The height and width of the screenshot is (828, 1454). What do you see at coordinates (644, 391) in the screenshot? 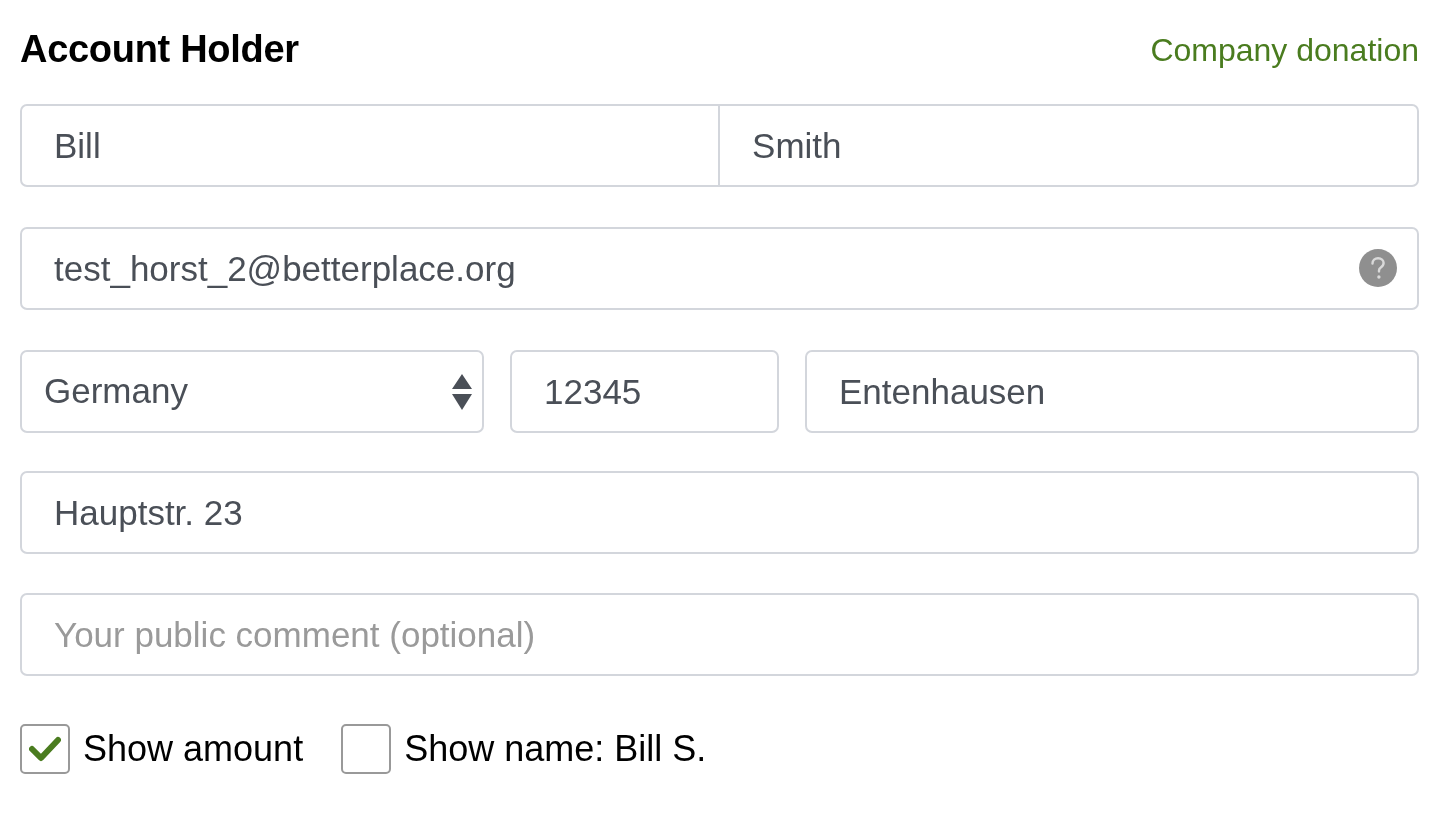
I see `zip-field: 12345` at bounding box center [644, 391].